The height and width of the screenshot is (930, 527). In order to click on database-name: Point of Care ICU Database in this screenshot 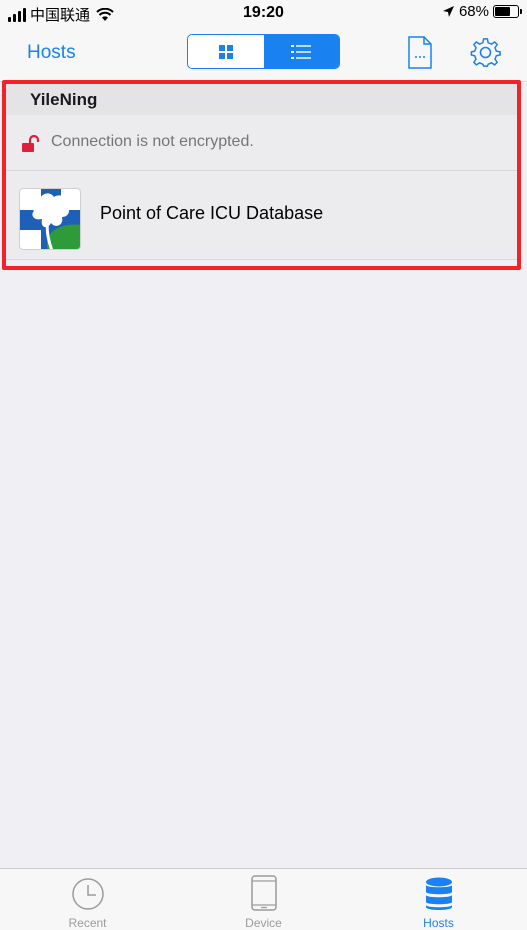, I will do `click(212, 213)`.